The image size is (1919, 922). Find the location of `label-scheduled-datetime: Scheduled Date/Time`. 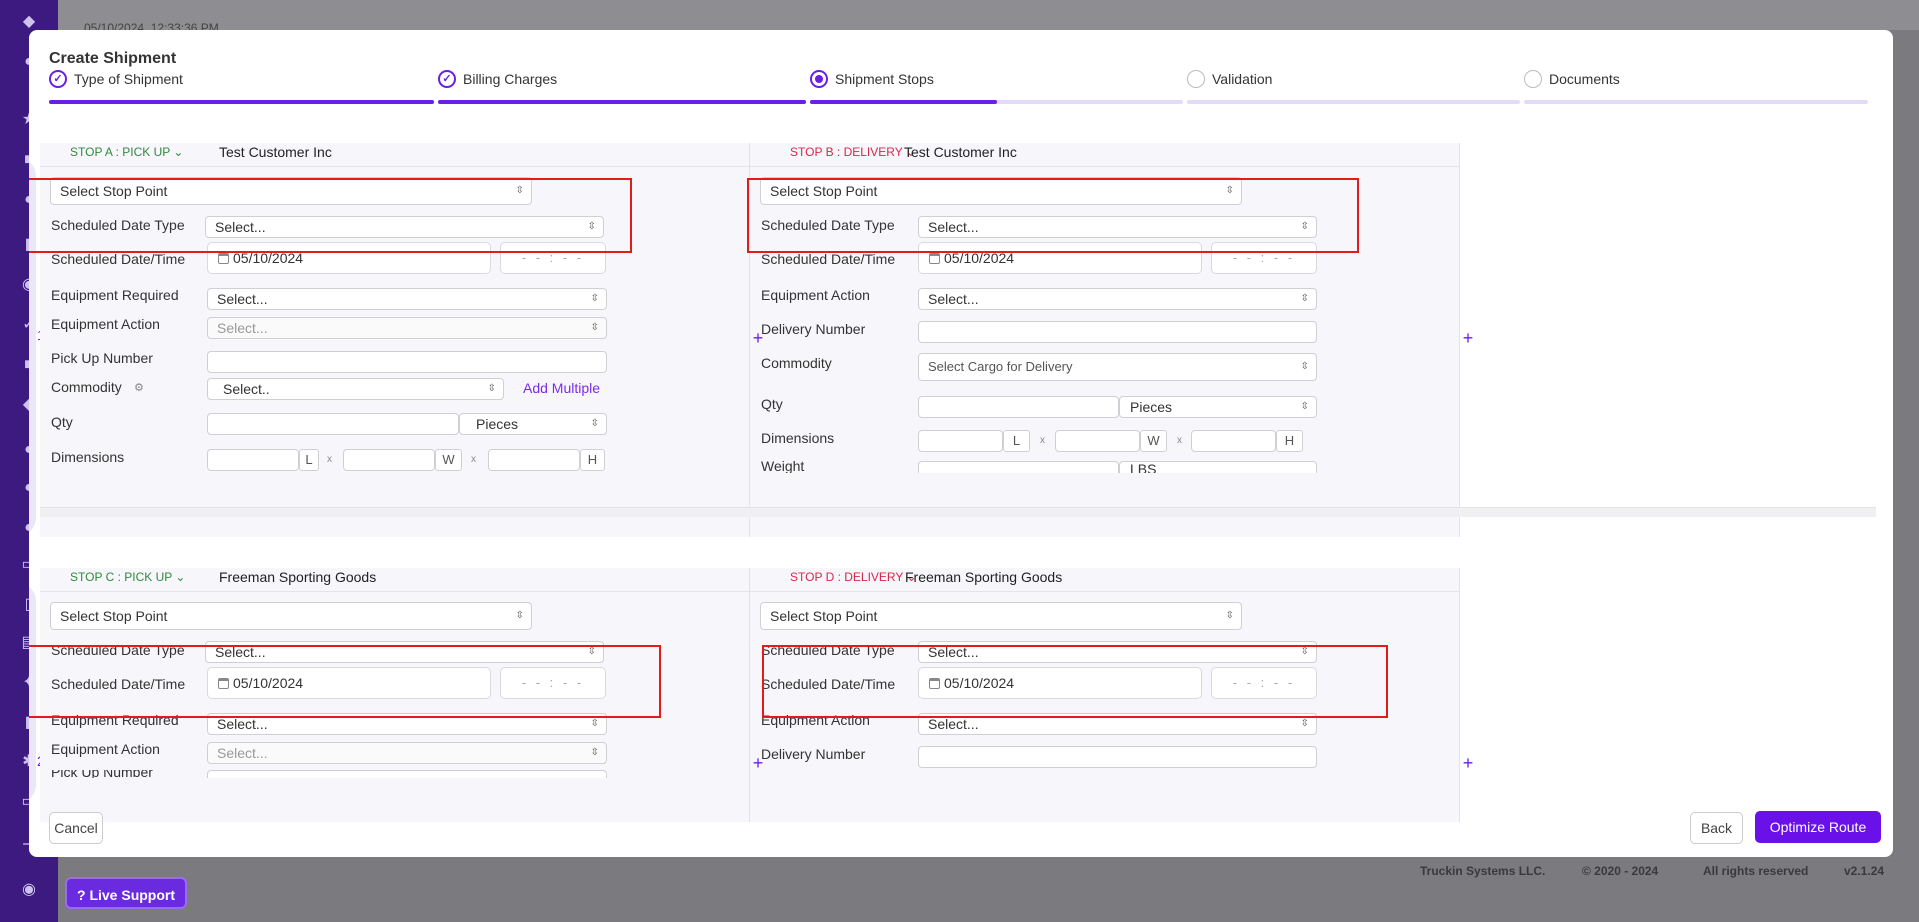

label-scheduled-datetime: Scheduled Date/Time is located at coordinates (828, 259).